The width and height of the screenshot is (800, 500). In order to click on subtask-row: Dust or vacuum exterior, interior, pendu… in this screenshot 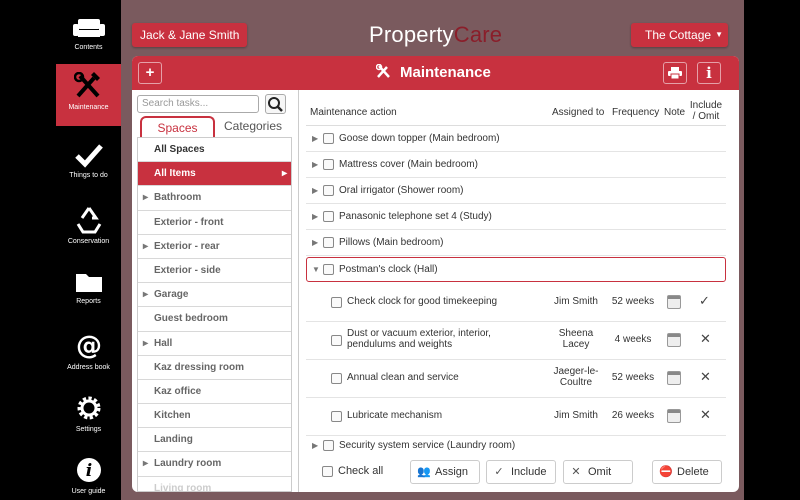, I will do `click(516, 341)`.